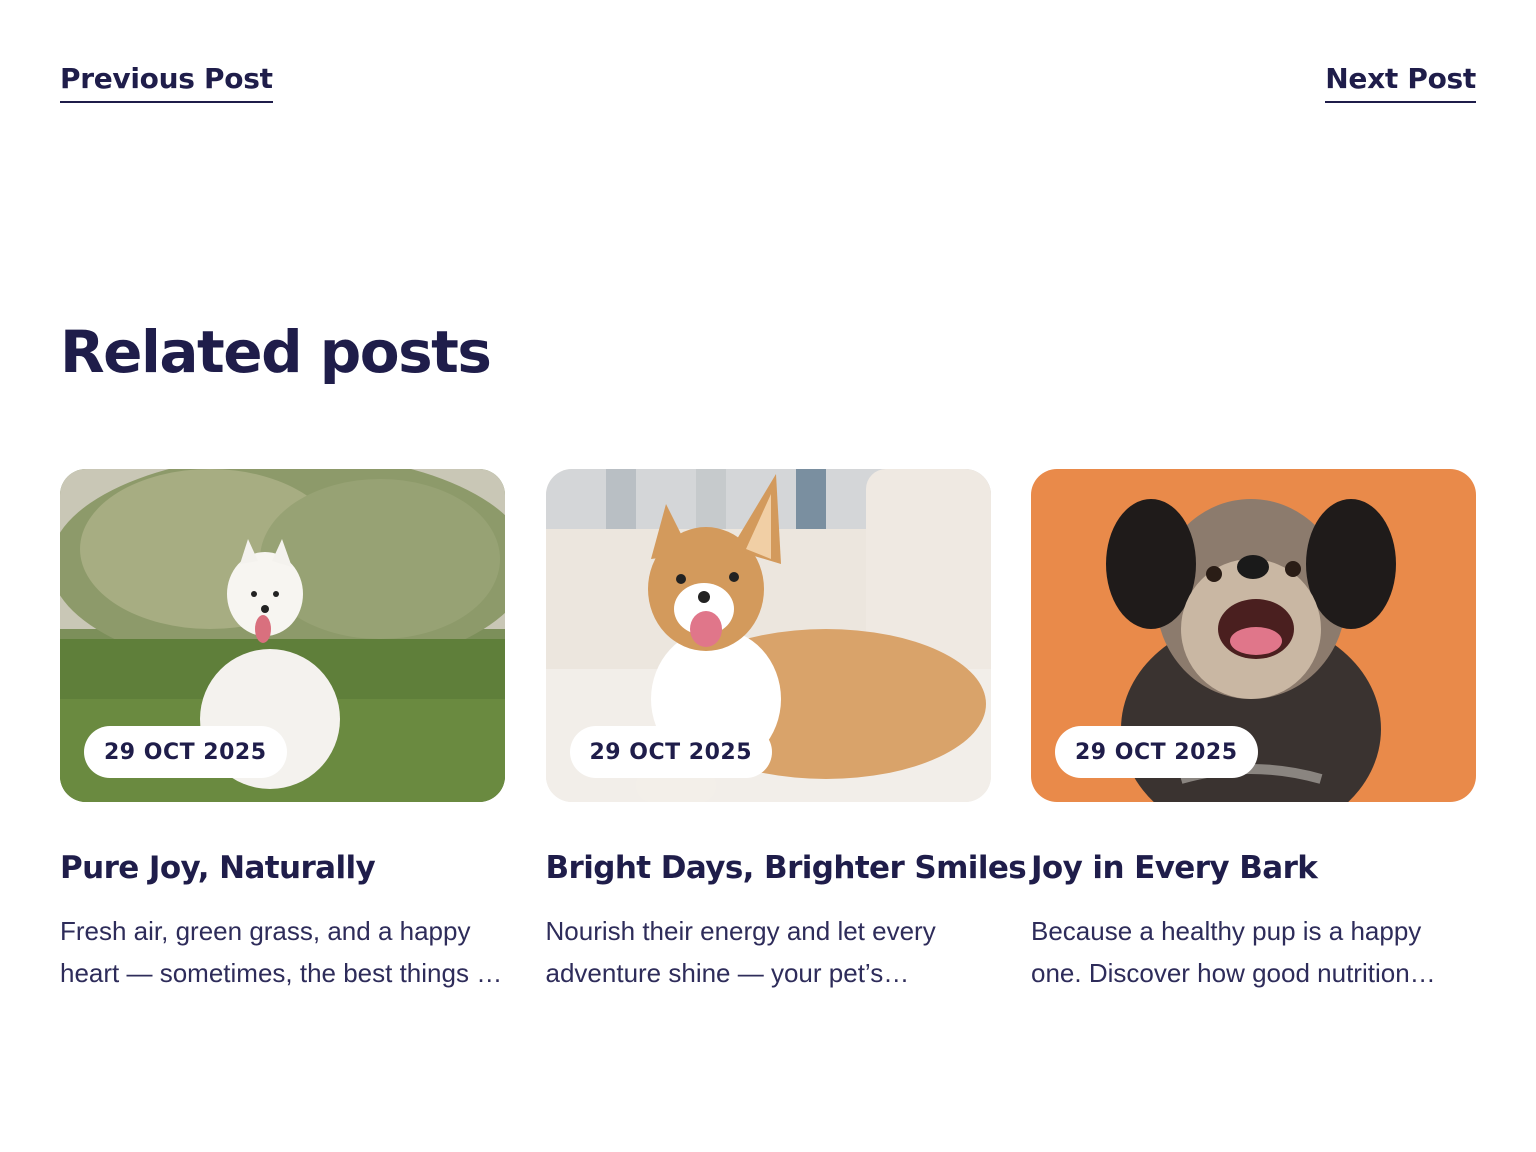 The image size is (1536, 1152). I want to click on post-title: Pure Joy, Naturally, so click(282, 868).